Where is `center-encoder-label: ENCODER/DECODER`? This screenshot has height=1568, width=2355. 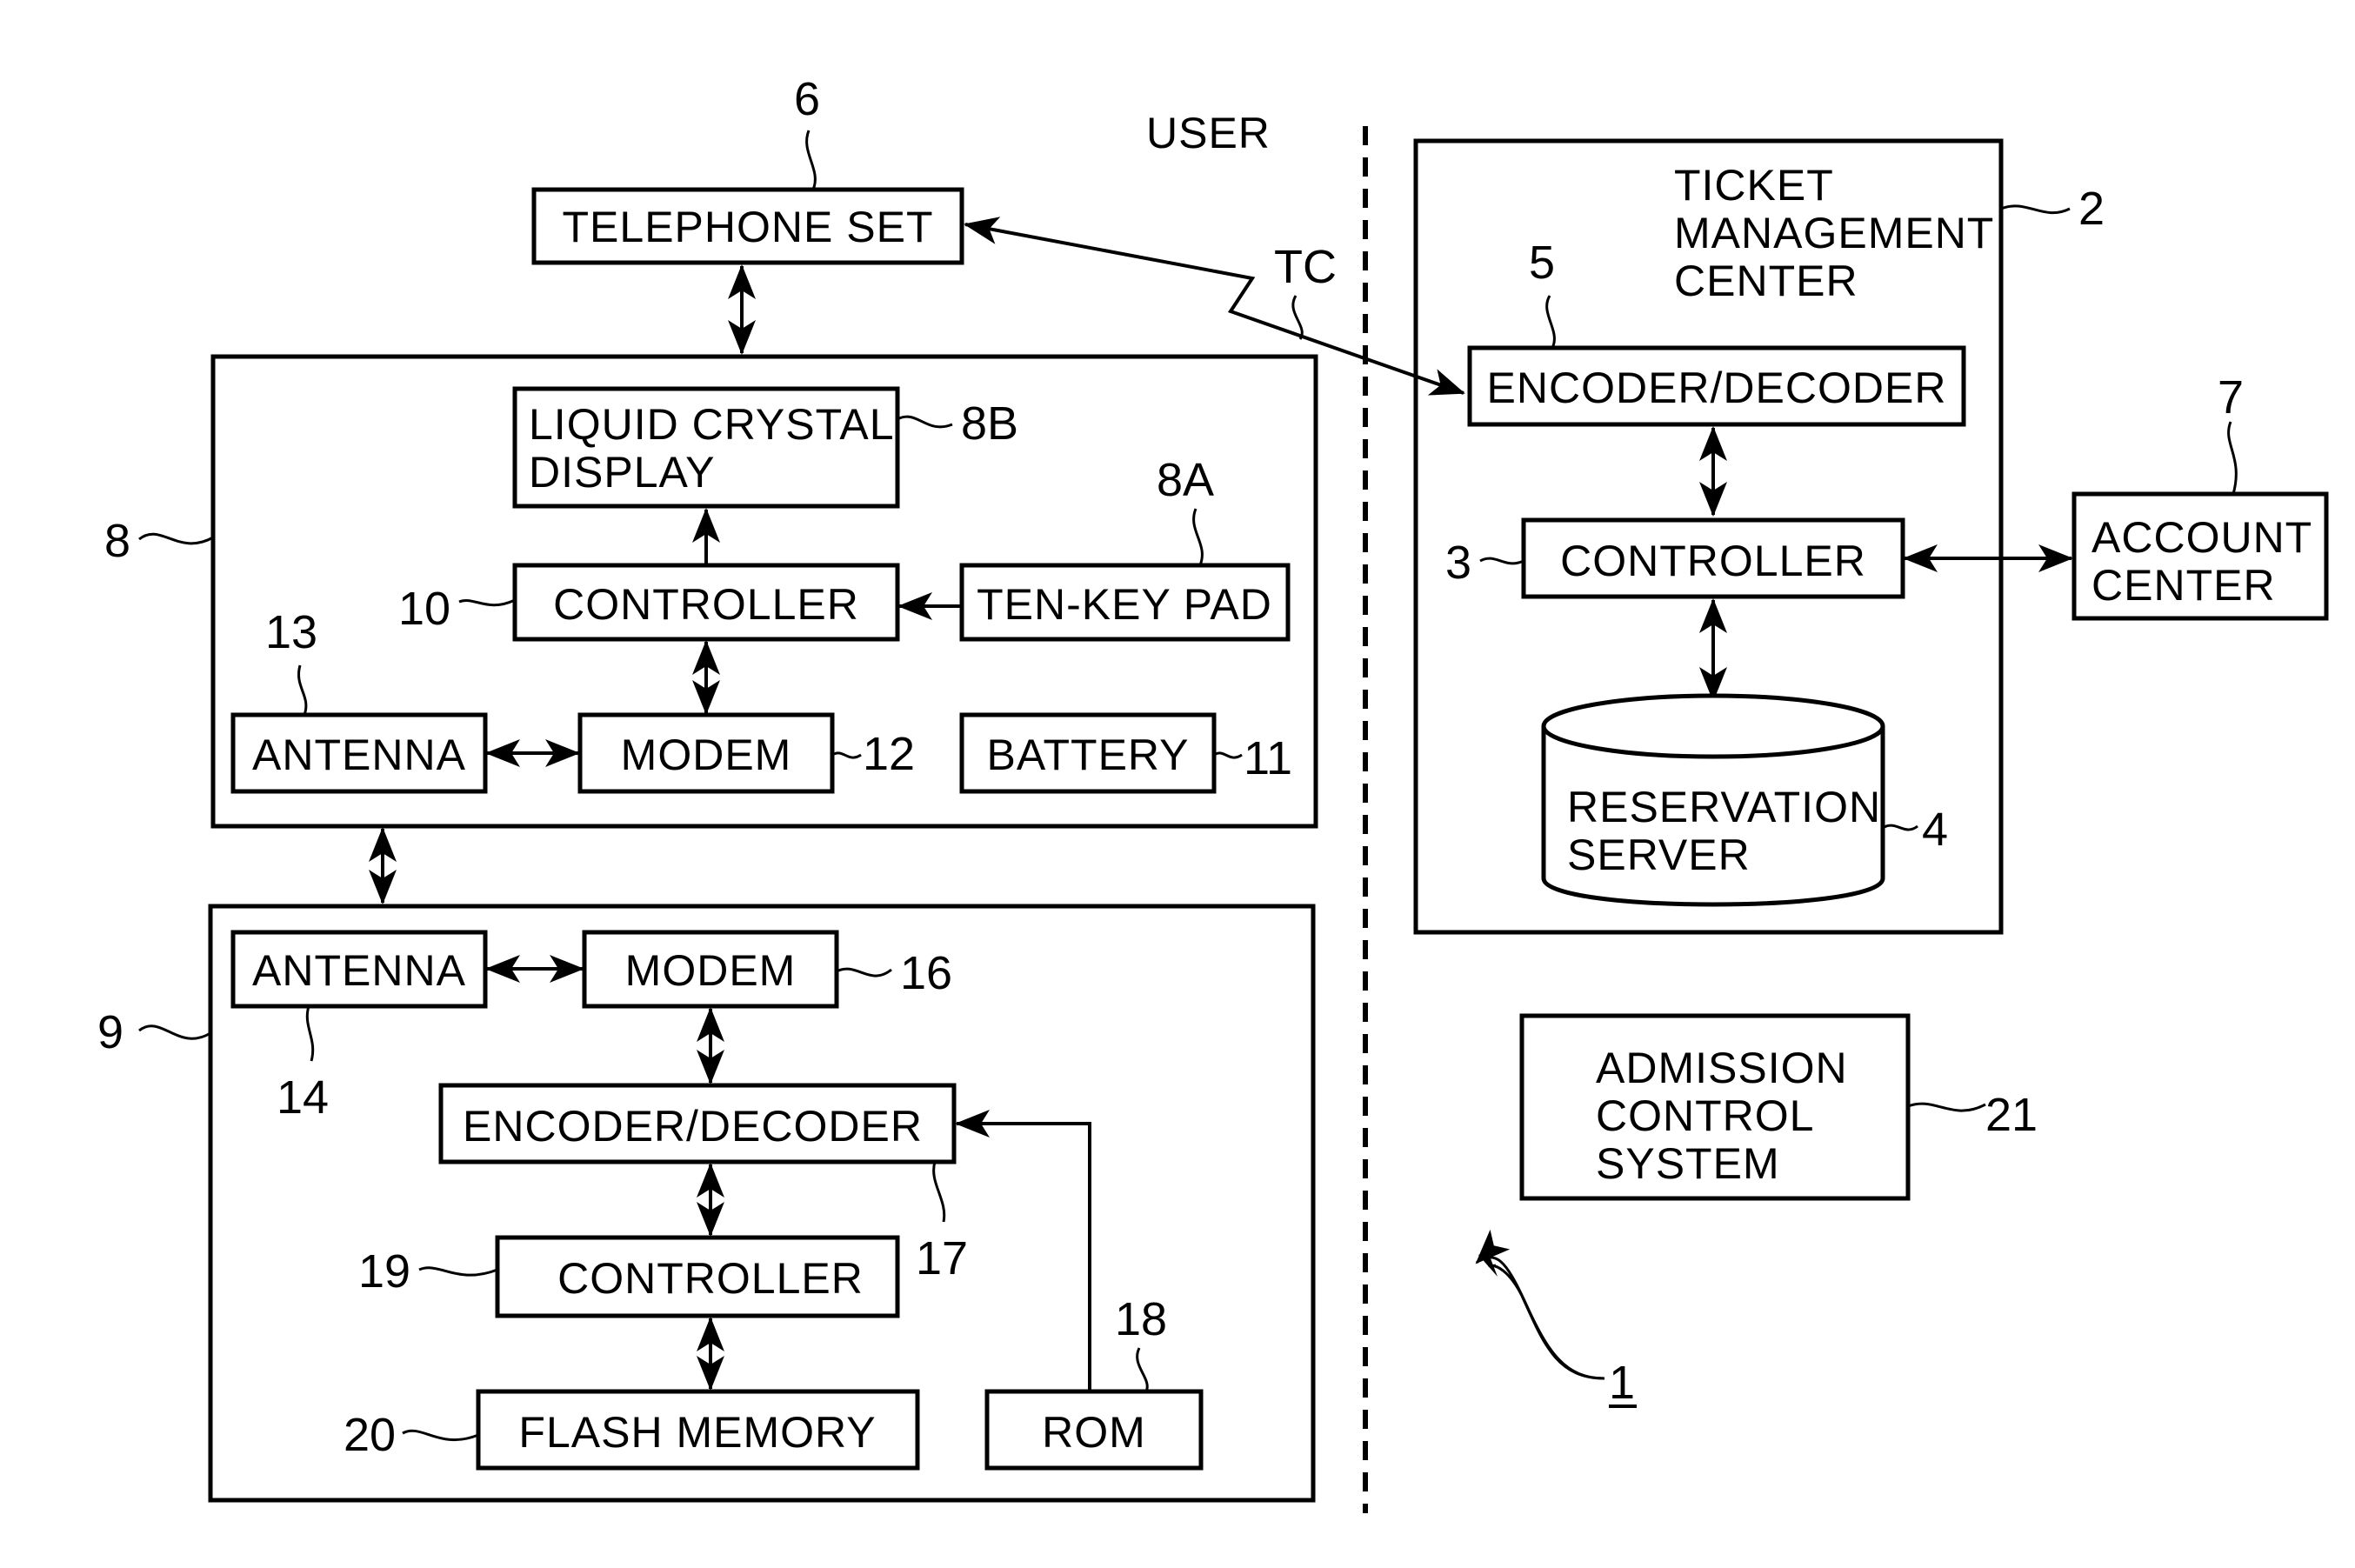
center-encoder-label: ENCODER/DECODER is located at coordinates (1717, 388).